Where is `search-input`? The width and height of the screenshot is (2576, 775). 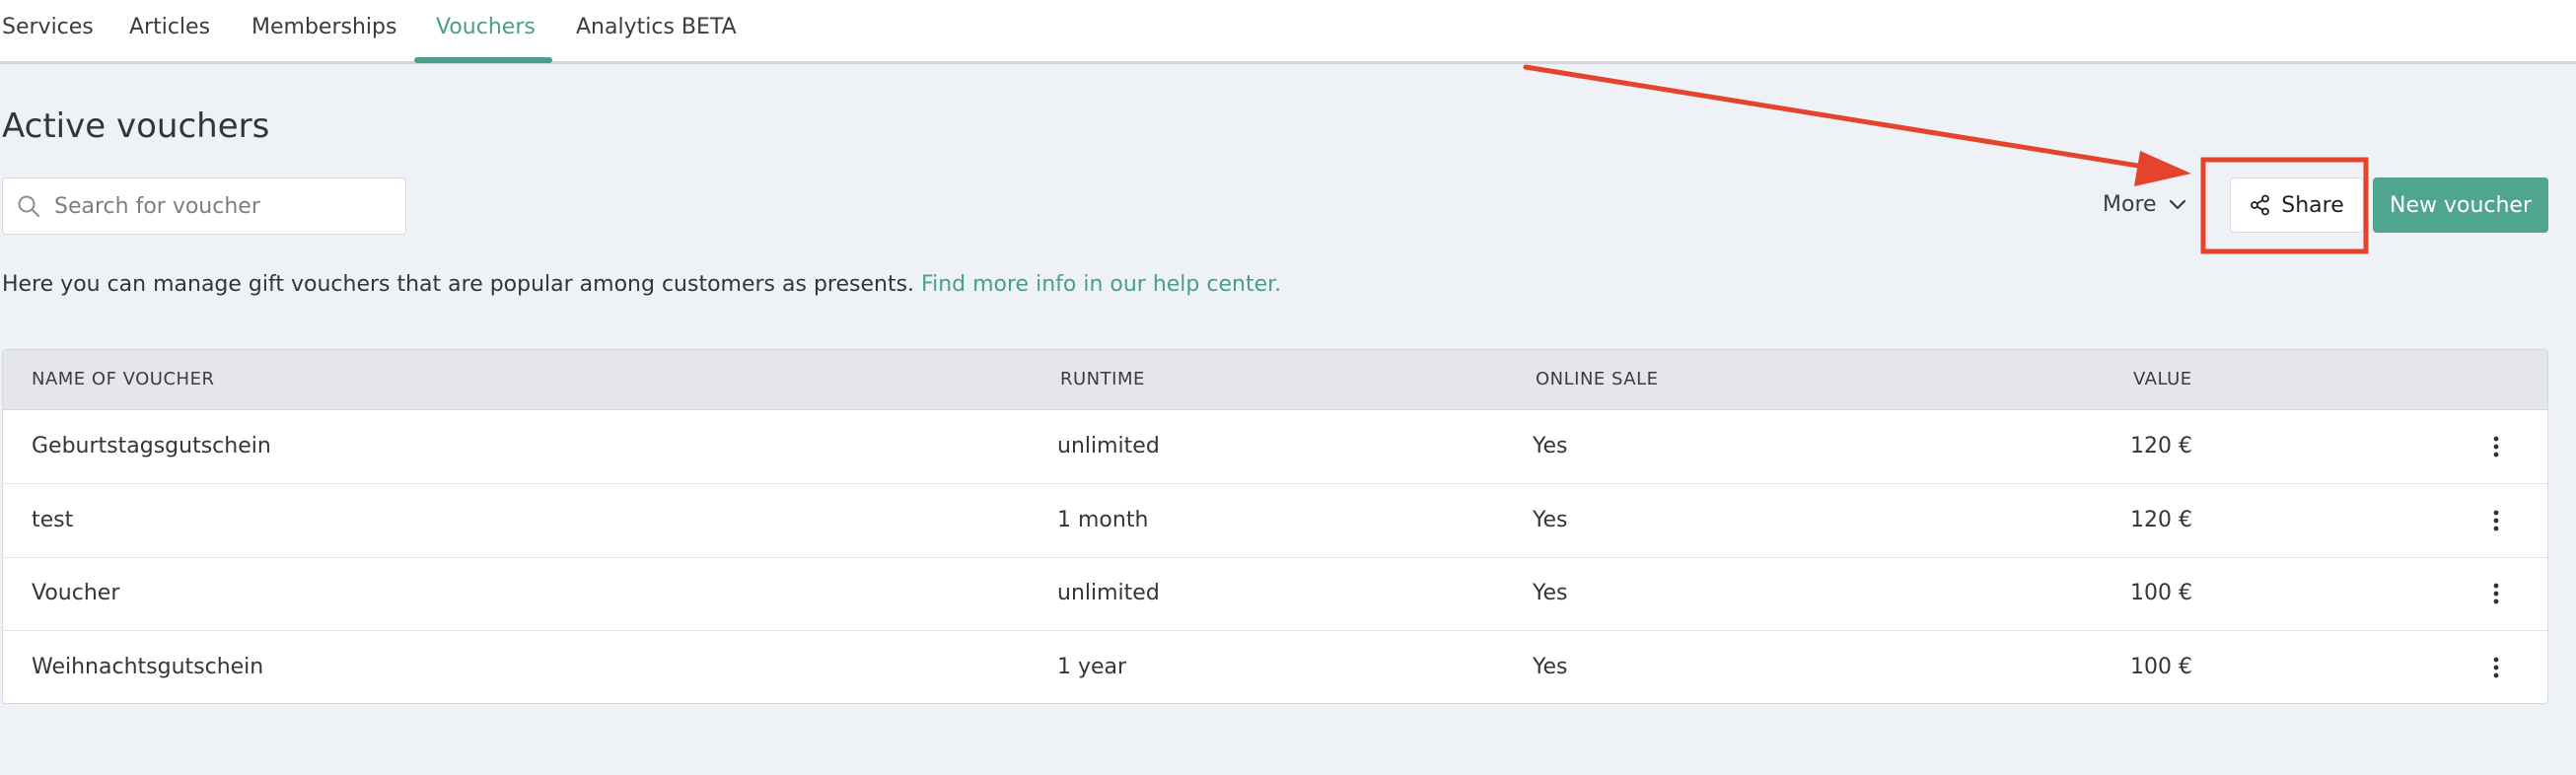 search-input is located at coordinates (226, 206).